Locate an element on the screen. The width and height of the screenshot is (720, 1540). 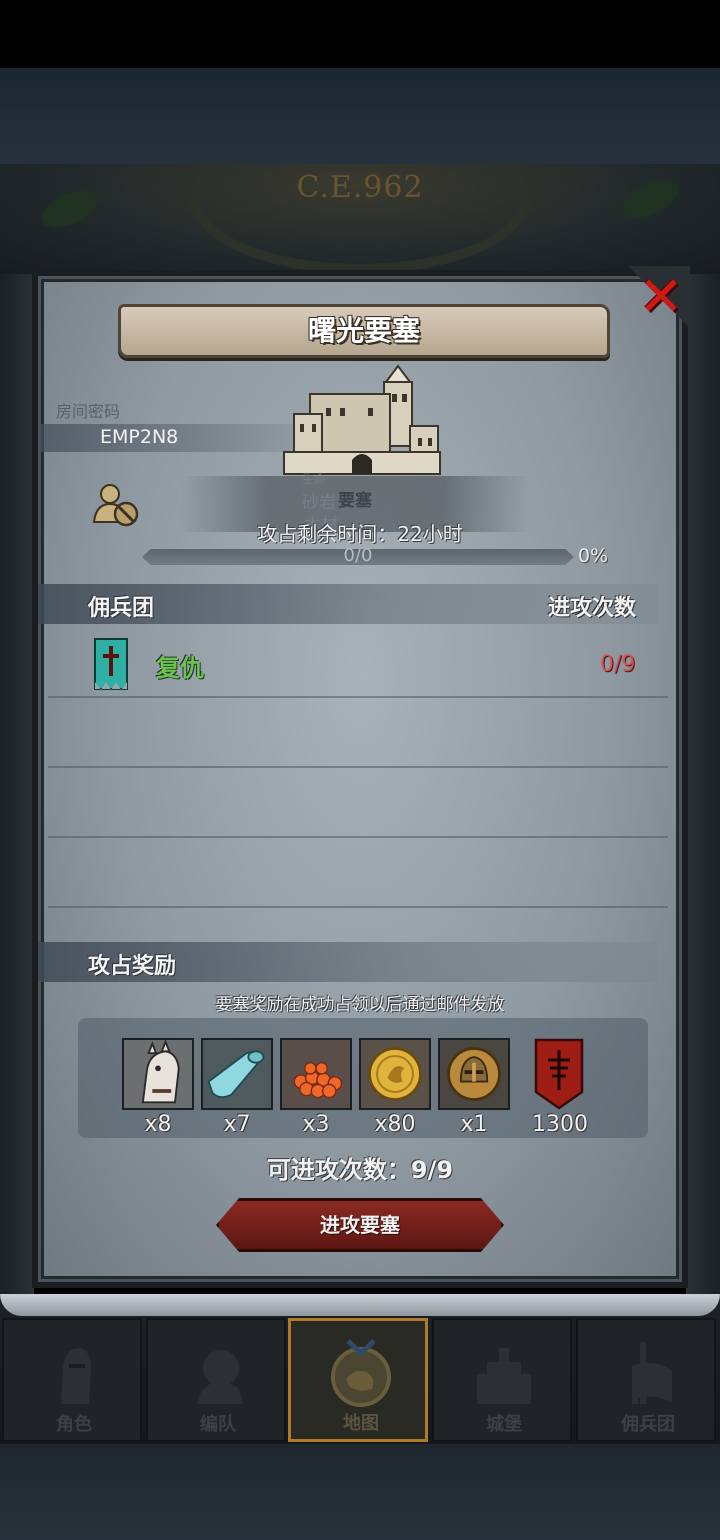
reward-count: x8 is located at coordinates (158, 1124).